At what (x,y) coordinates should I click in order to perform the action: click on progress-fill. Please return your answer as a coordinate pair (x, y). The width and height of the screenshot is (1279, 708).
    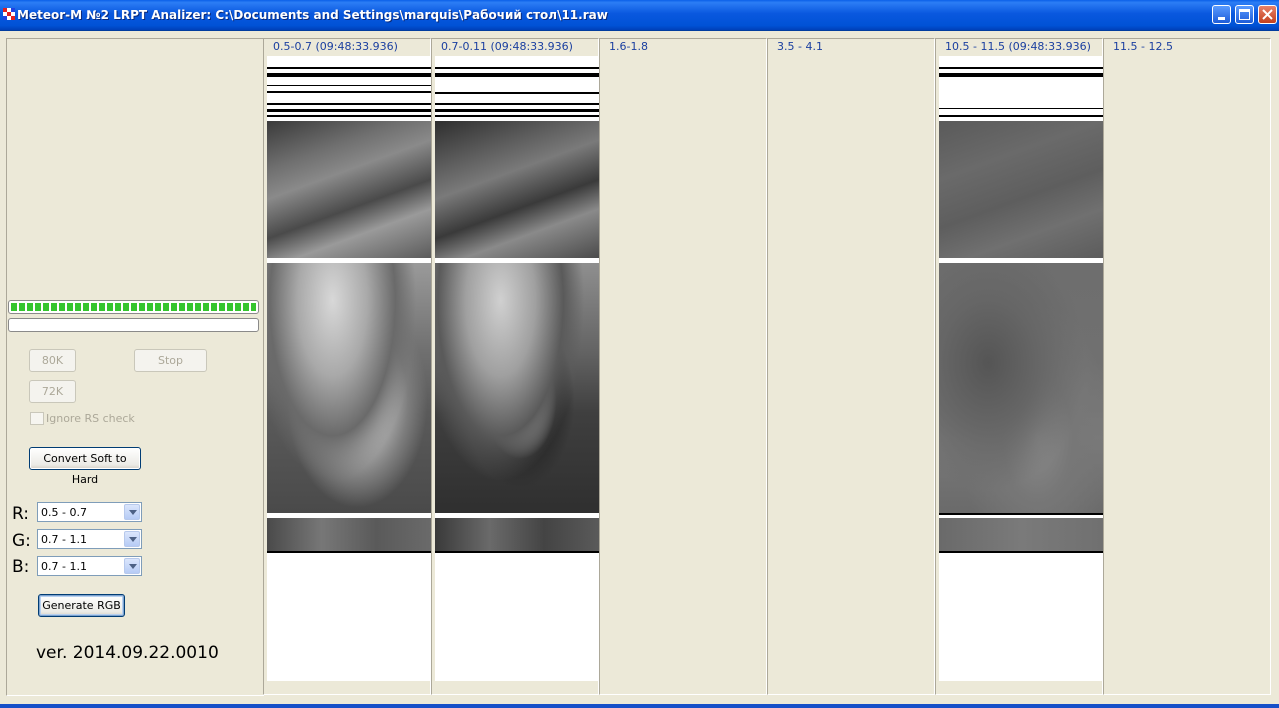
    Looking at the image, I should click on (133, 307).